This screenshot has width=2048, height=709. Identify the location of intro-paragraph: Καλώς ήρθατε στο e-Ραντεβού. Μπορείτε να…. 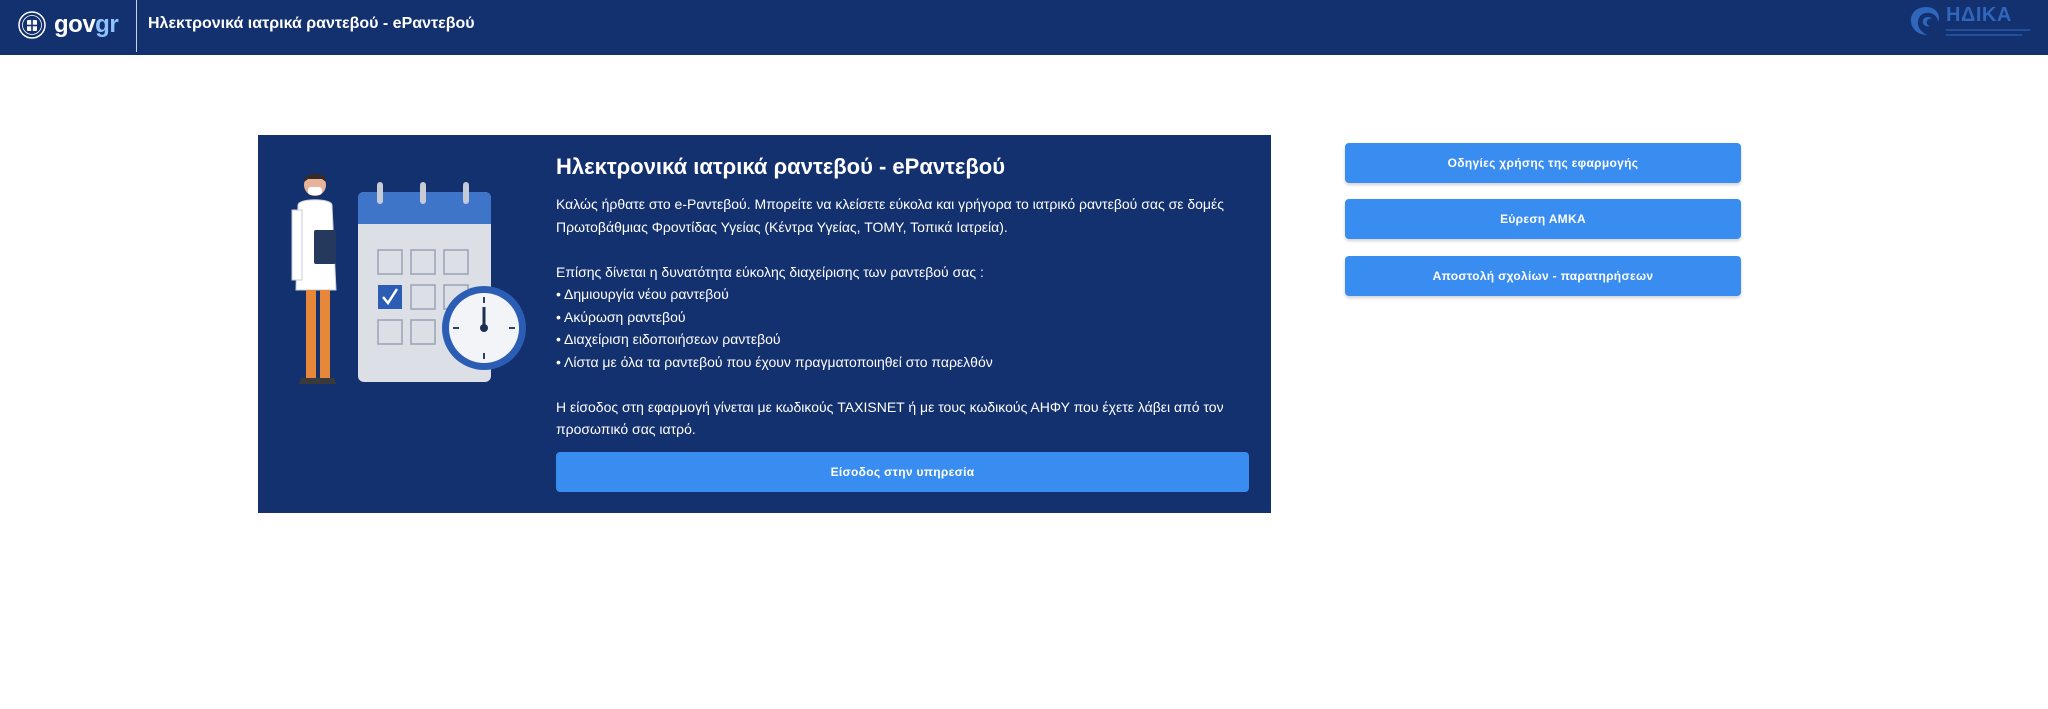
(890, 215).